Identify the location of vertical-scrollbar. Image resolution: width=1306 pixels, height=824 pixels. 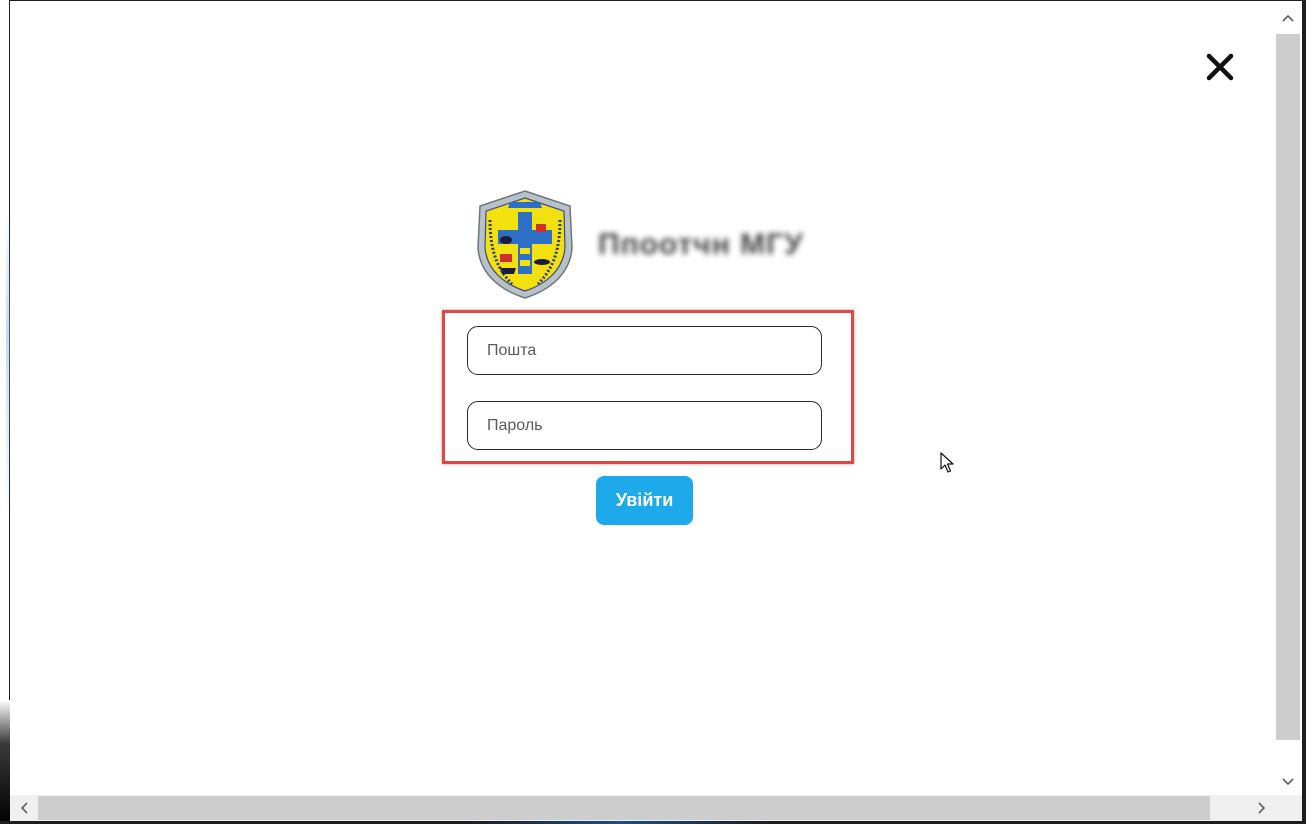
(1288, 398).